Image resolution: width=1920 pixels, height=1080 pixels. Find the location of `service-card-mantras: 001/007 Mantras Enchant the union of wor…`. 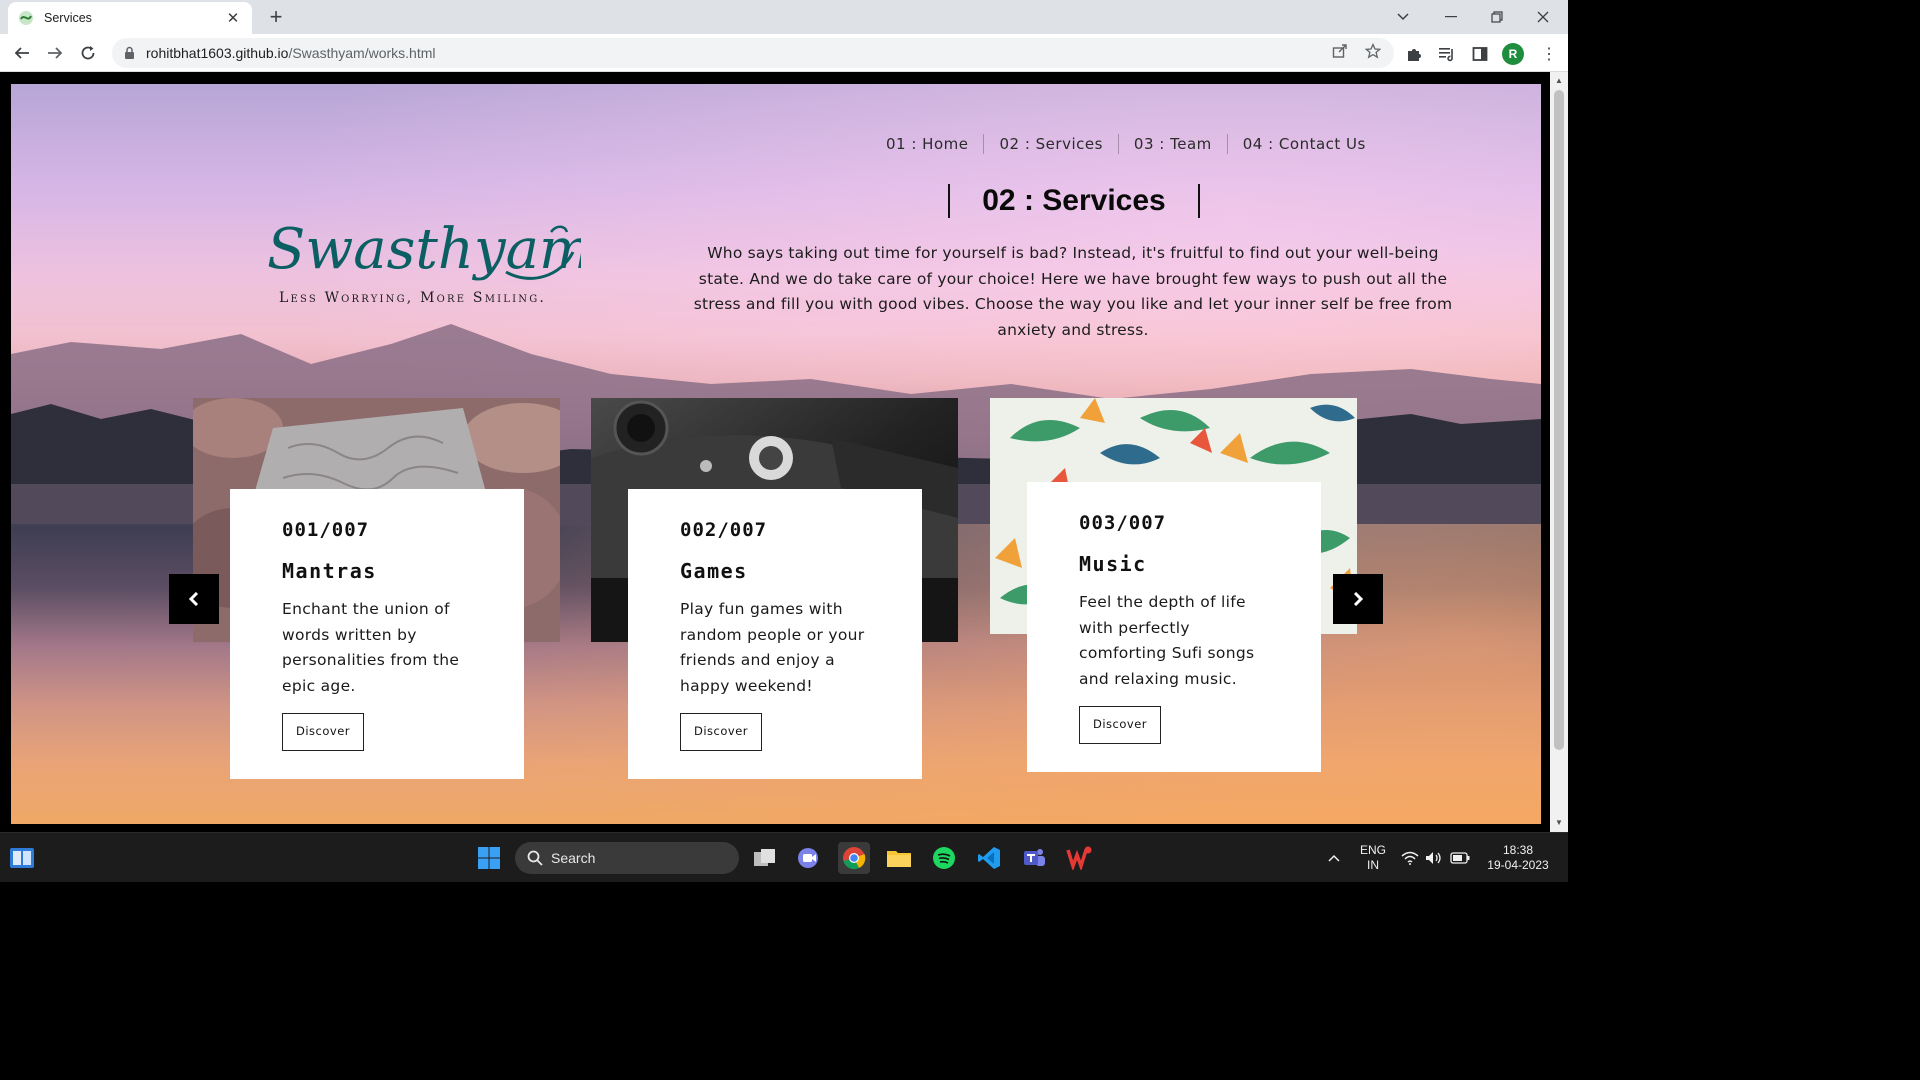

service-card-mantras: 001/007 Mantras Enchant the union of wor… is located at coordinates (377, 634).